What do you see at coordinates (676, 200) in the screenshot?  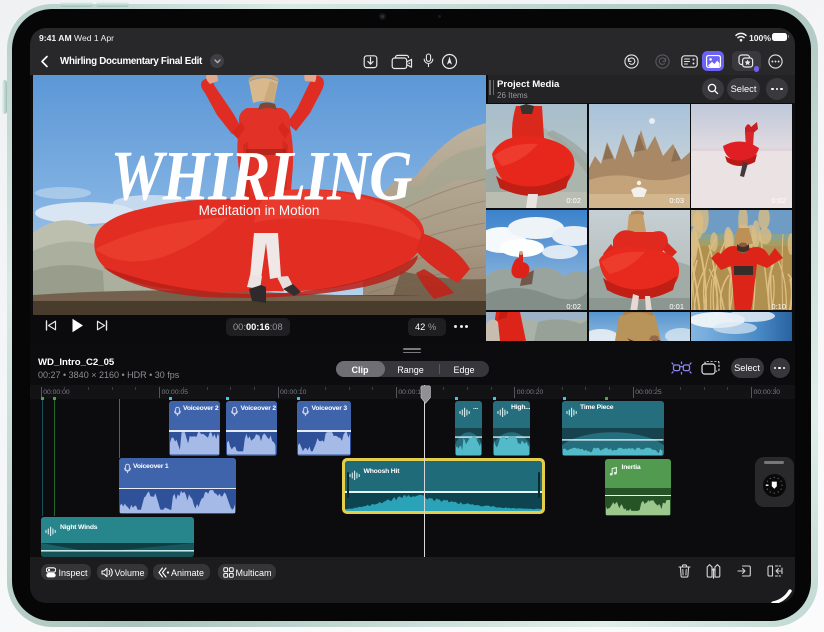 I see `svg-text: 0:03` at bounding box center [676, 200].